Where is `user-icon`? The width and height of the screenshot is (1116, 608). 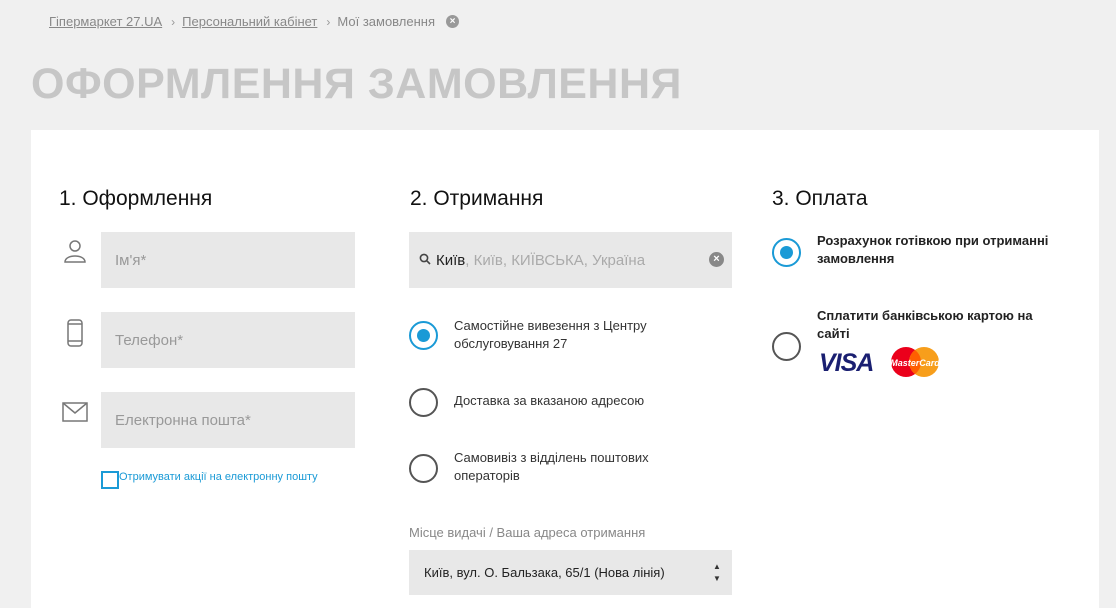 user-icon is located at coordinates (75, 253).